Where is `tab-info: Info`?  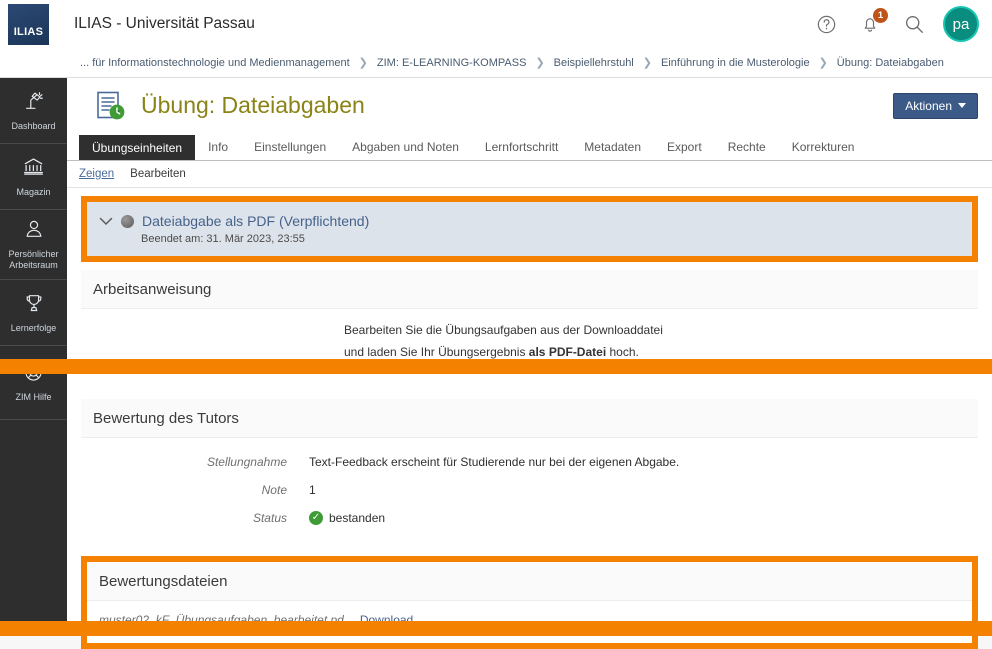
tab-info: Info is located at coordinates (218, 147).